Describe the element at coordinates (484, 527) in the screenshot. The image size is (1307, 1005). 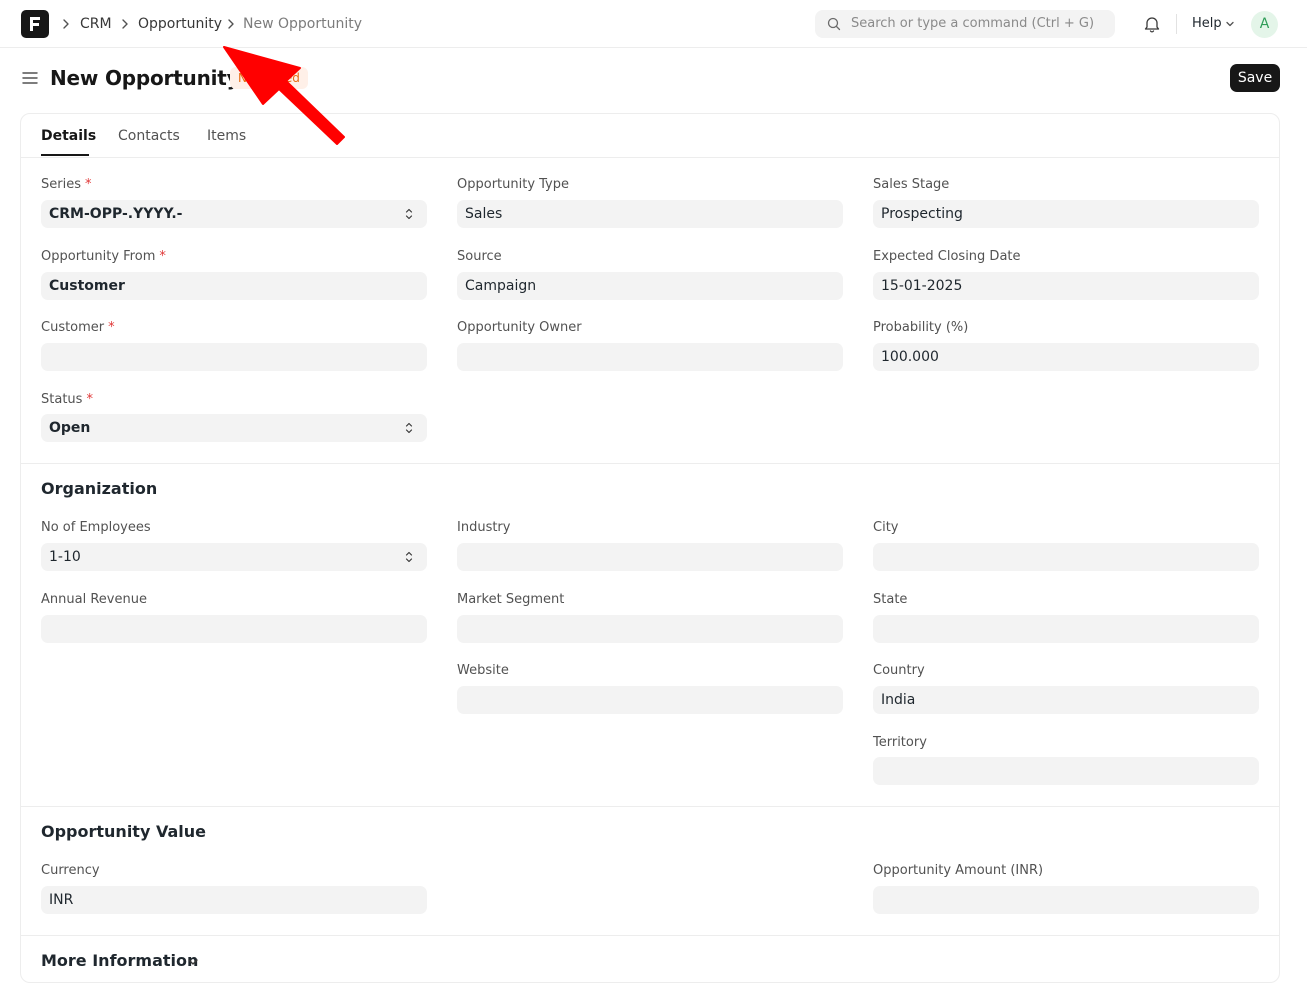
I see `industry-label: Industry` at that location.